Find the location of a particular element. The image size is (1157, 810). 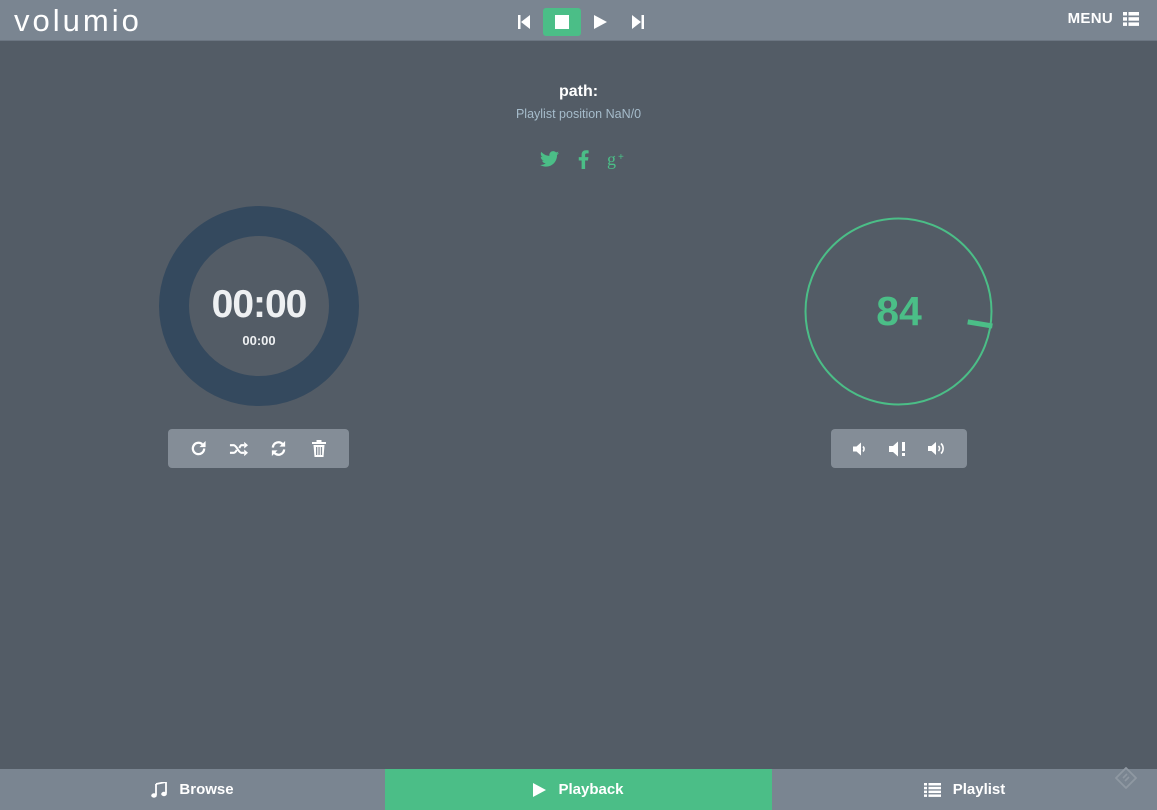

repeat-button is located at coordinates (198, 449).